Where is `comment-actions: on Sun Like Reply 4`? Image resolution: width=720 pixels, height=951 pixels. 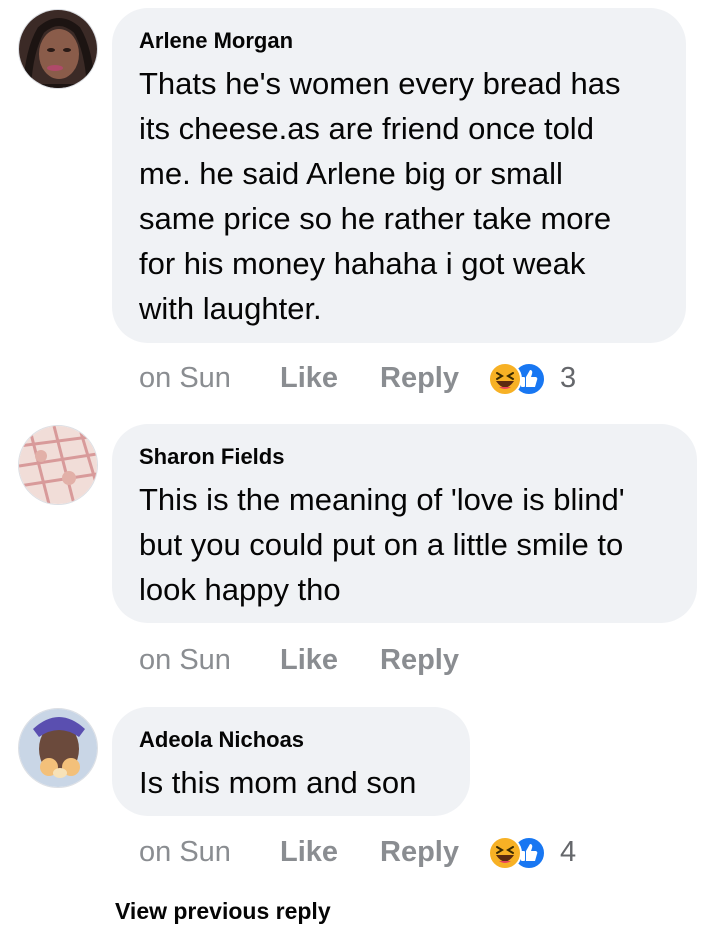
comment-actions: on Sun Like Reply 4 is located at coordinates (357, 852).